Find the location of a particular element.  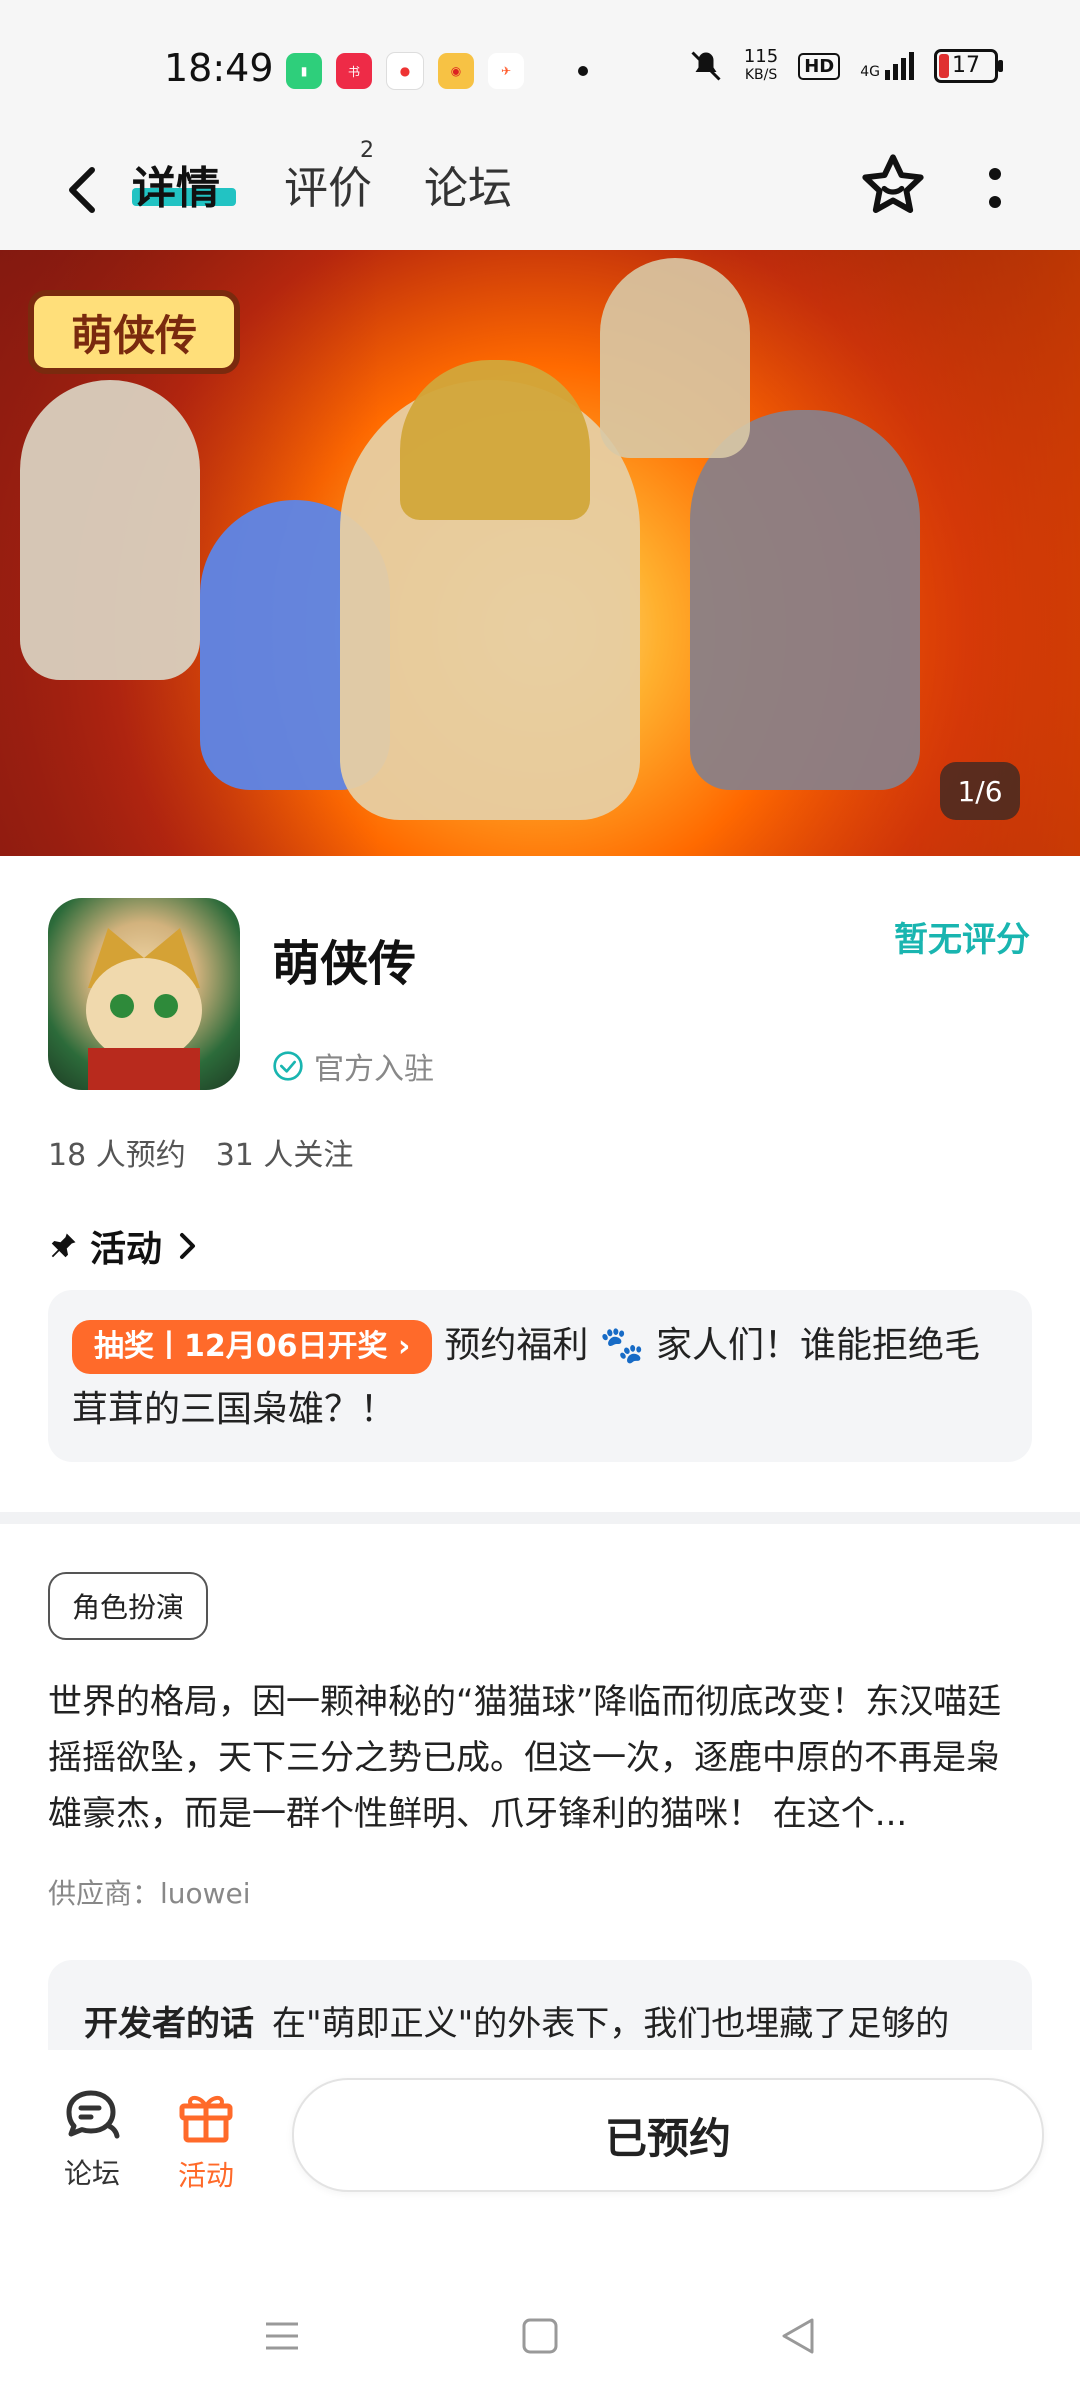

activity-section-header: 活动 is located at coordinates (124, 1246).